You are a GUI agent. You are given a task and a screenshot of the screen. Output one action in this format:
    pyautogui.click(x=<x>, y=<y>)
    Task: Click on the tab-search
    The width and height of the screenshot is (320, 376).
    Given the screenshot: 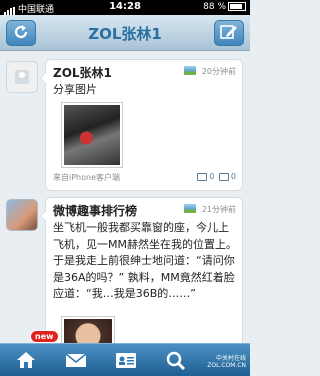 What is the action you would take?
    pyautogui.click(x=175, y=360)
    